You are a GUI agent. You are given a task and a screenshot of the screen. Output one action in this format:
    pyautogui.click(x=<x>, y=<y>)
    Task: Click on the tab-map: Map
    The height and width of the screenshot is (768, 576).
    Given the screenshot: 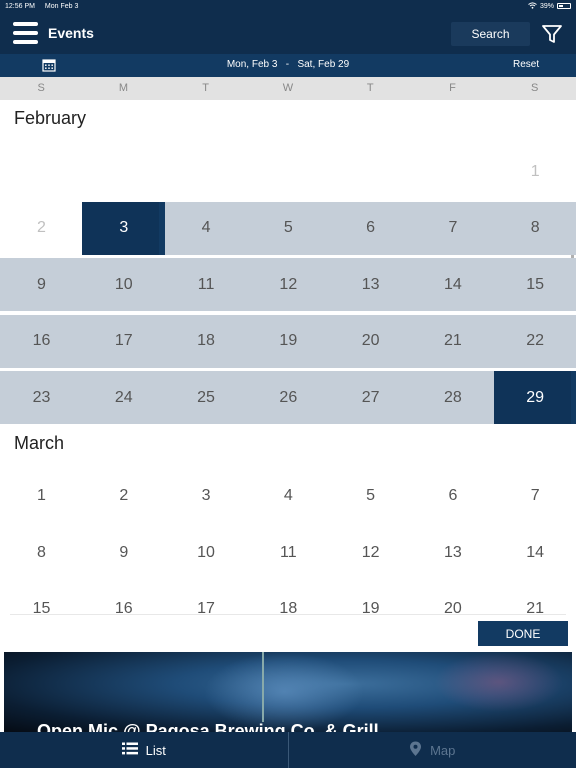 What is the action you would take?
    pyautogui.click(x=432, y=750)
    